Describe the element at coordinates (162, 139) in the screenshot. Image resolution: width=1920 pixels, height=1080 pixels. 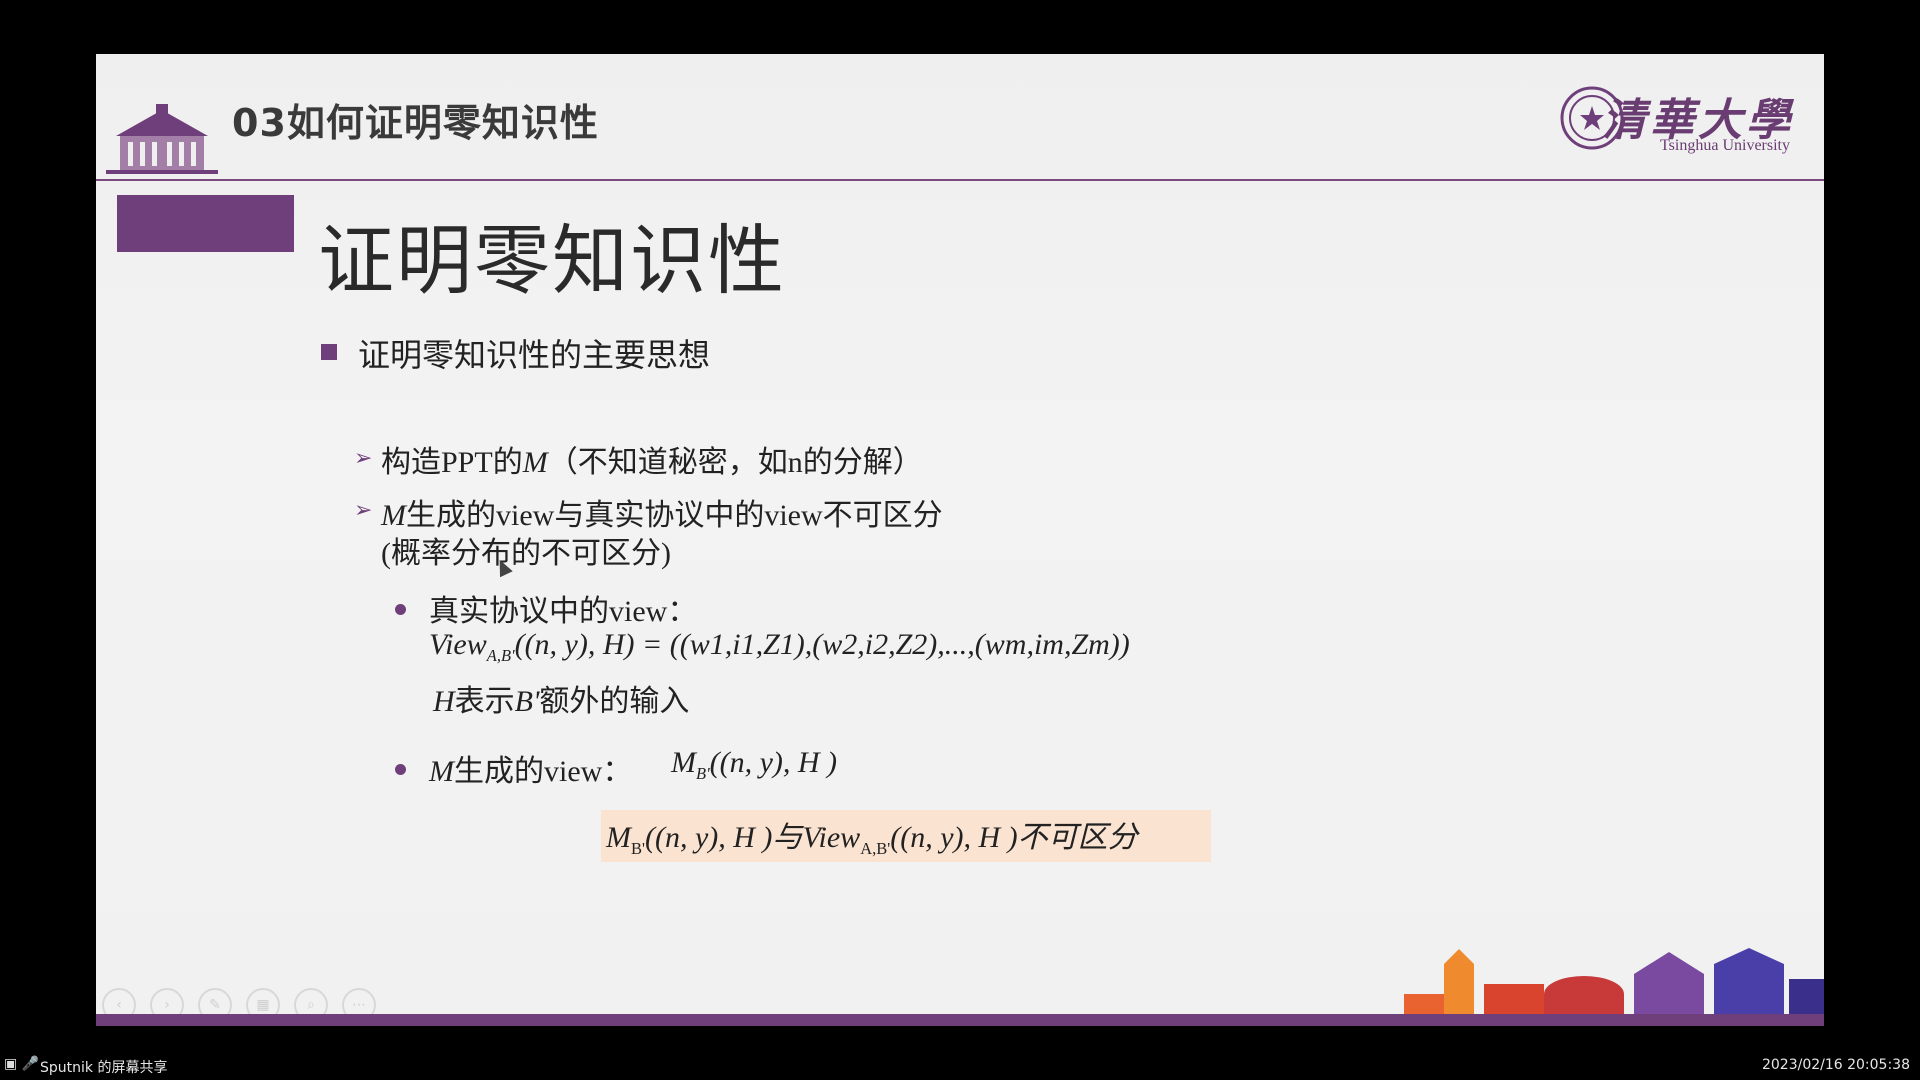
I see `campus-building-logo` at that location.